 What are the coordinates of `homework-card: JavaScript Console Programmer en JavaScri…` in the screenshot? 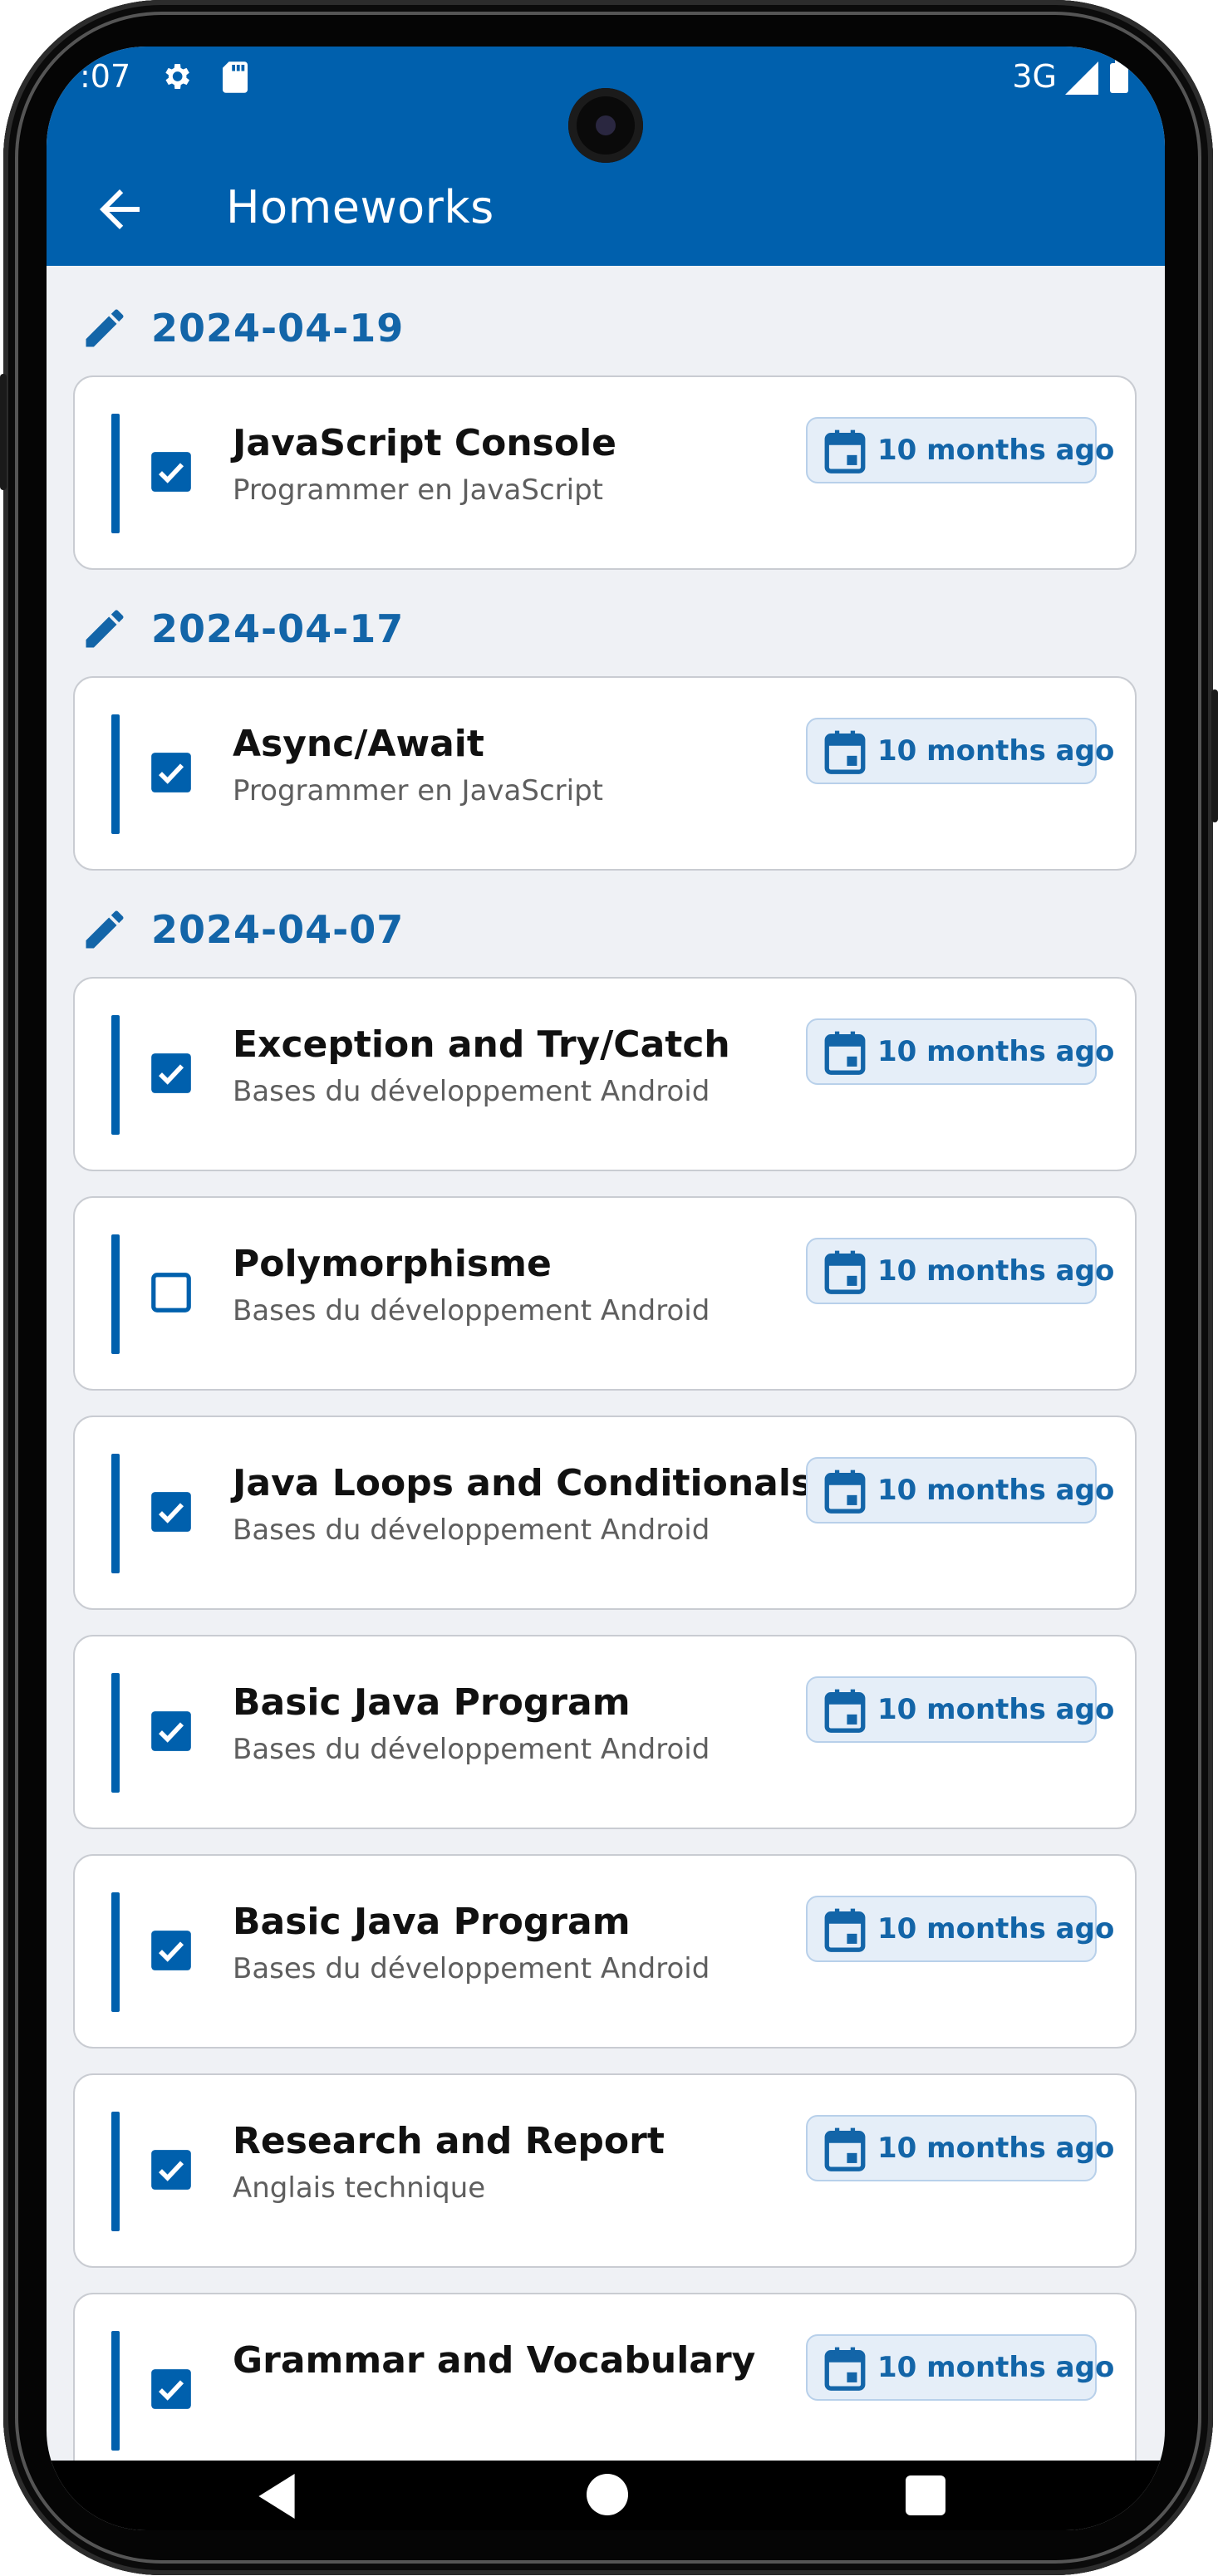 It's located at (605, 472).